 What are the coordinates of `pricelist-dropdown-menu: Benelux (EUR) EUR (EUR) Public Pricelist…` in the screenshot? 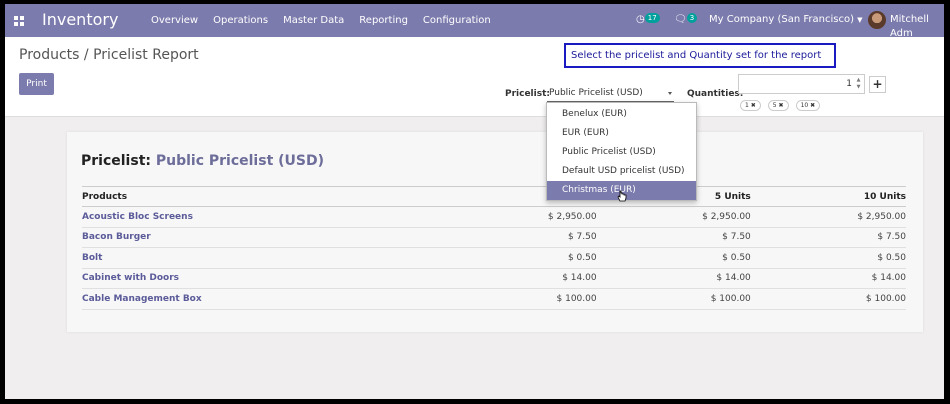 It's located at (621, 151).